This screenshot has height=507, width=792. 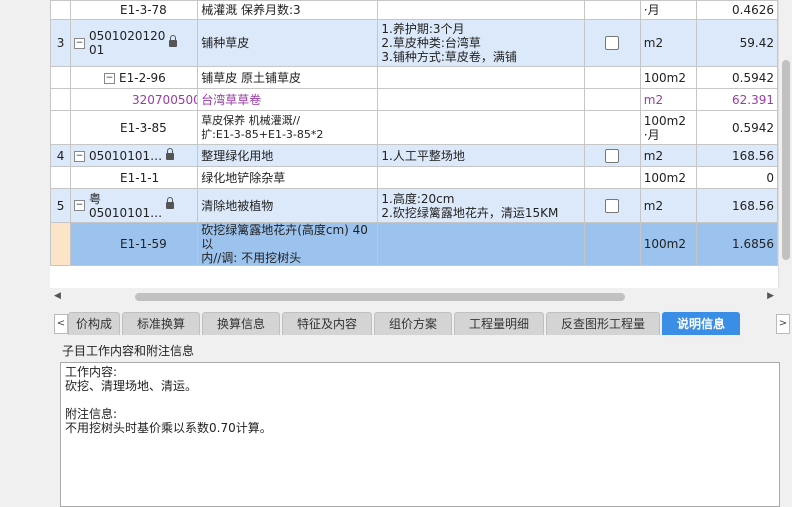 What do you see at coordinates (134, 99) in the screenshot?
I see `code-cell: 3207005001` at bounding box center [134, 99].